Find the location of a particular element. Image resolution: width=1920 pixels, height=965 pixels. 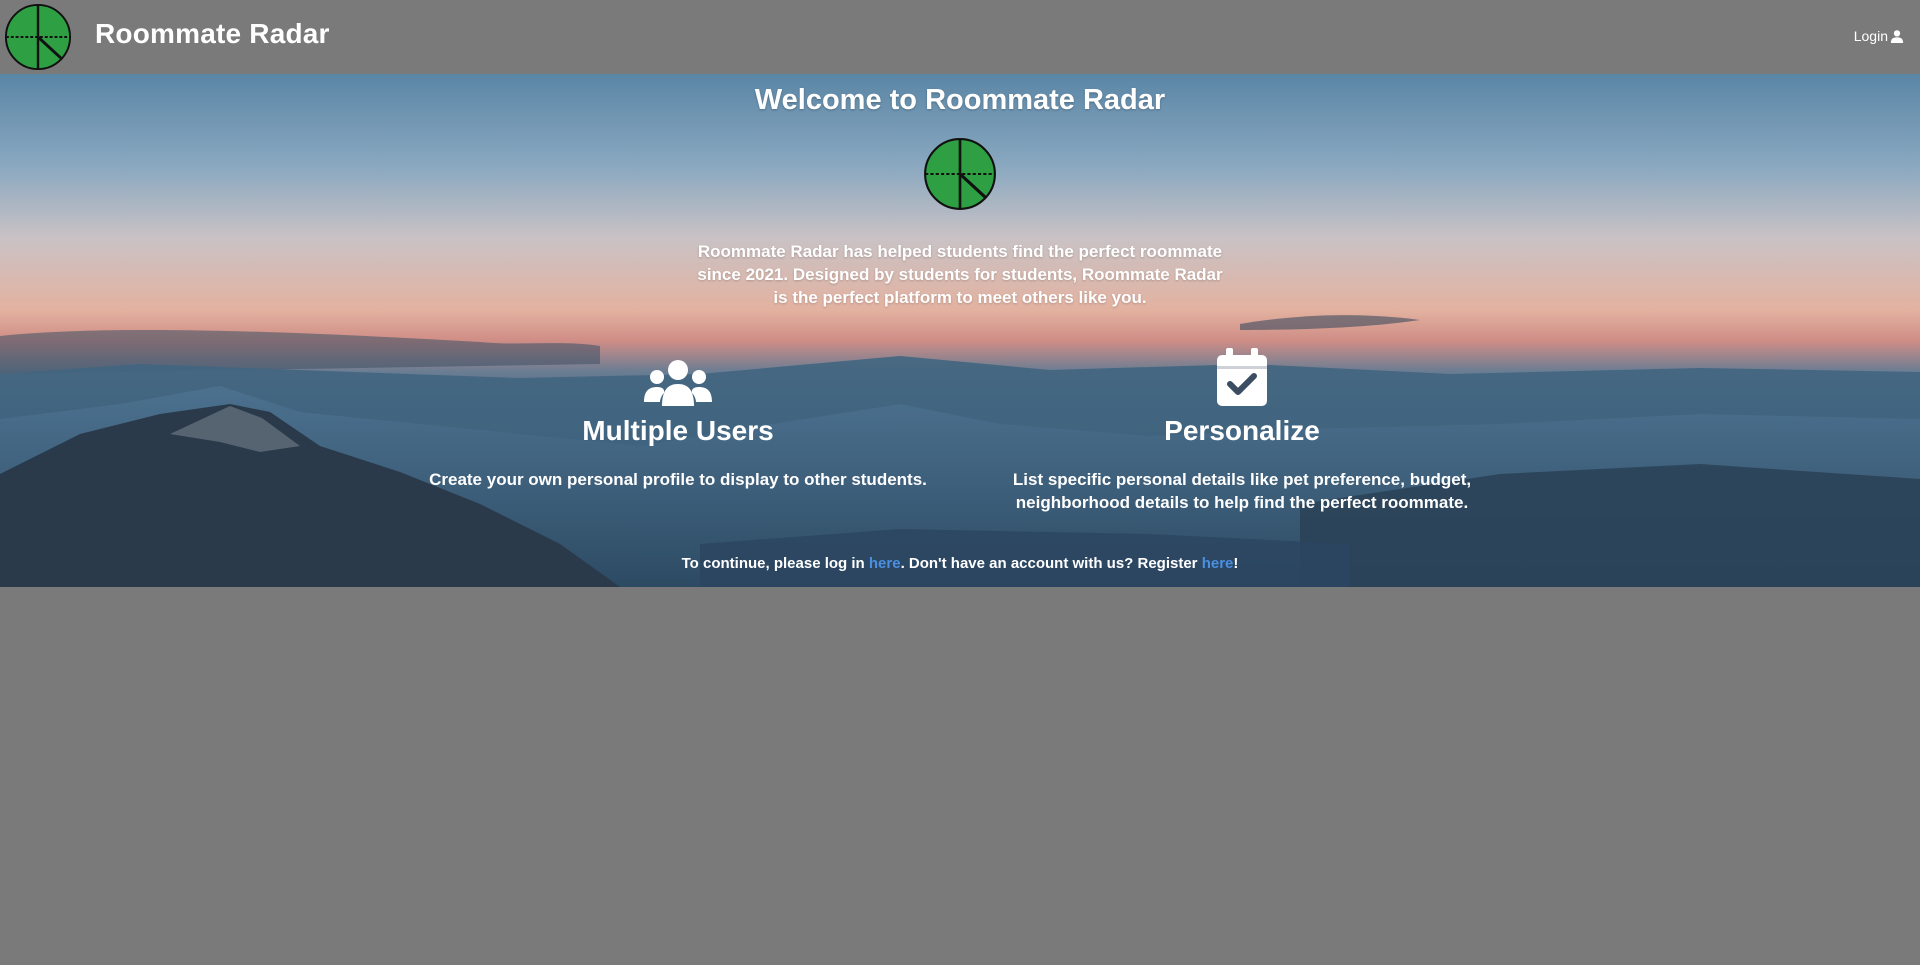

login-link: Login is located at coordinates (1879, 36).